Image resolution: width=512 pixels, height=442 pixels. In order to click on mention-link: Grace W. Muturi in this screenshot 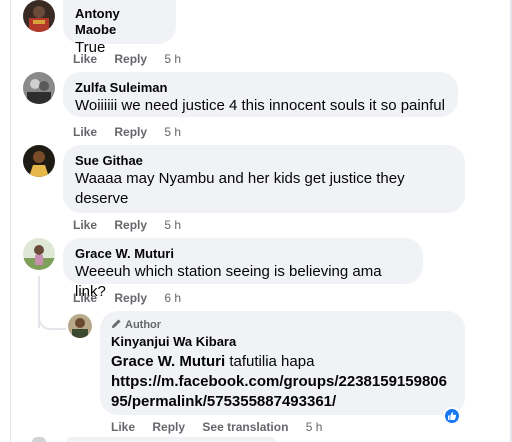, I will do `click(168, 361)`.